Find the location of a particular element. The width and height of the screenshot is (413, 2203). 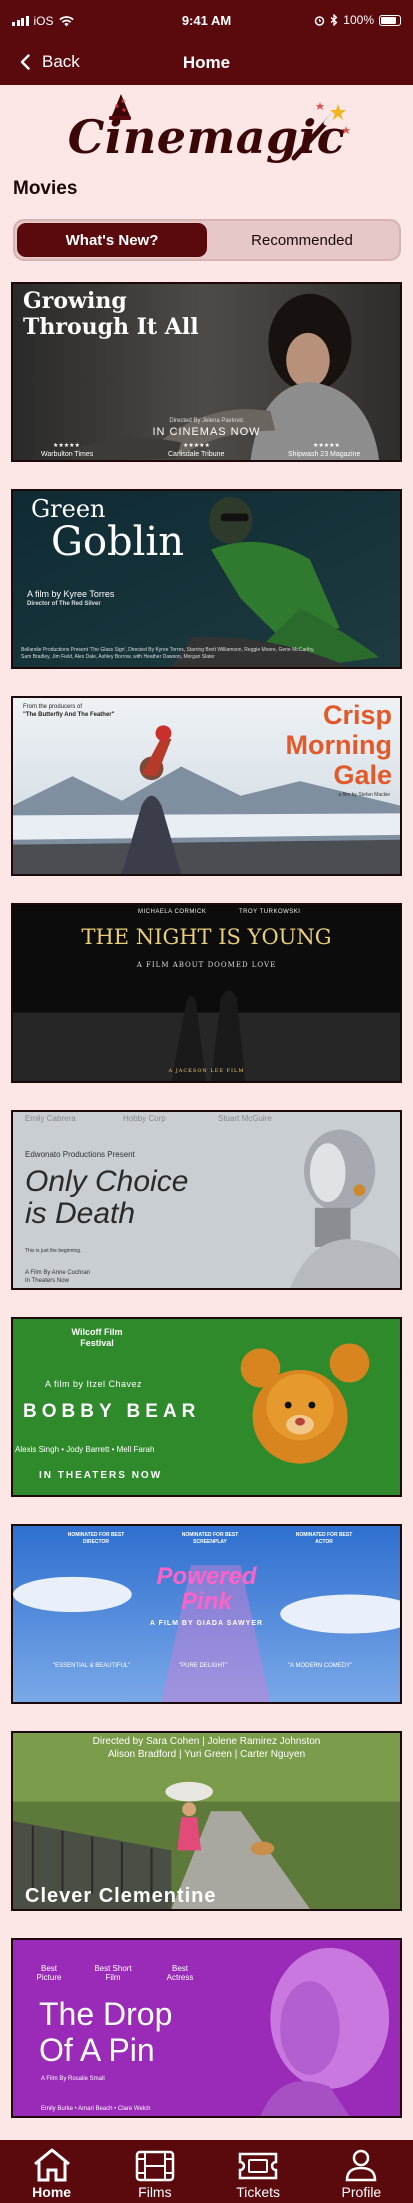

poster-title-line3: Gale is located at coordinates (362, 775).